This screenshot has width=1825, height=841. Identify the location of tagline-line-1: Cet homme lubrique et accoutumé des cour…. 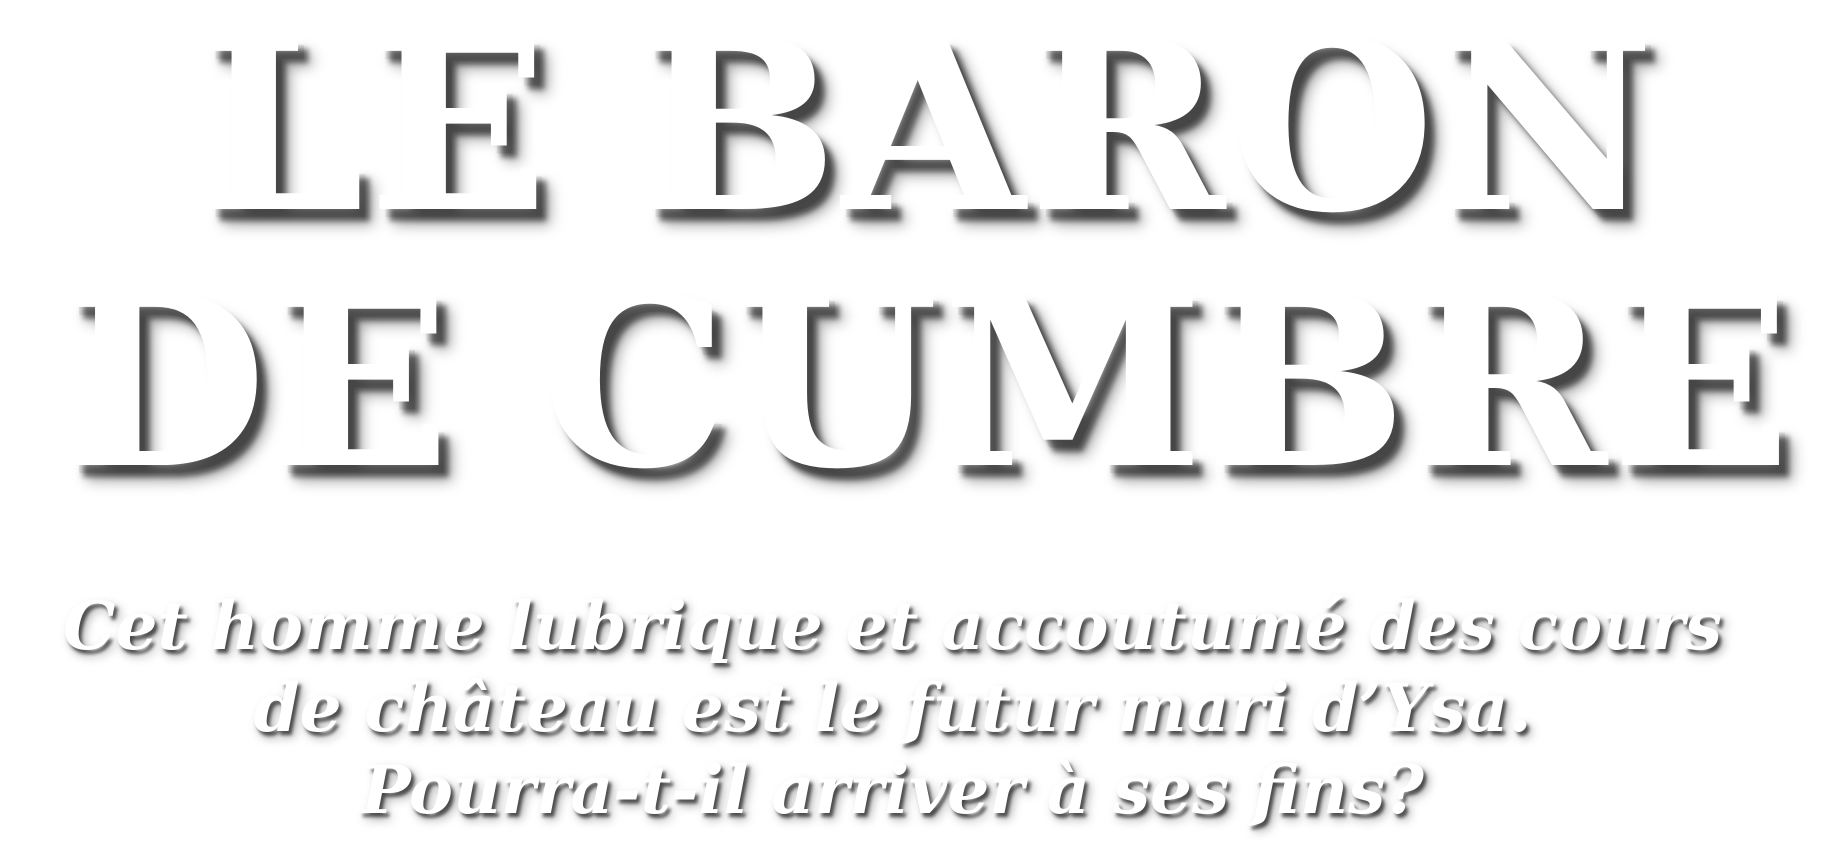
(892, 626).